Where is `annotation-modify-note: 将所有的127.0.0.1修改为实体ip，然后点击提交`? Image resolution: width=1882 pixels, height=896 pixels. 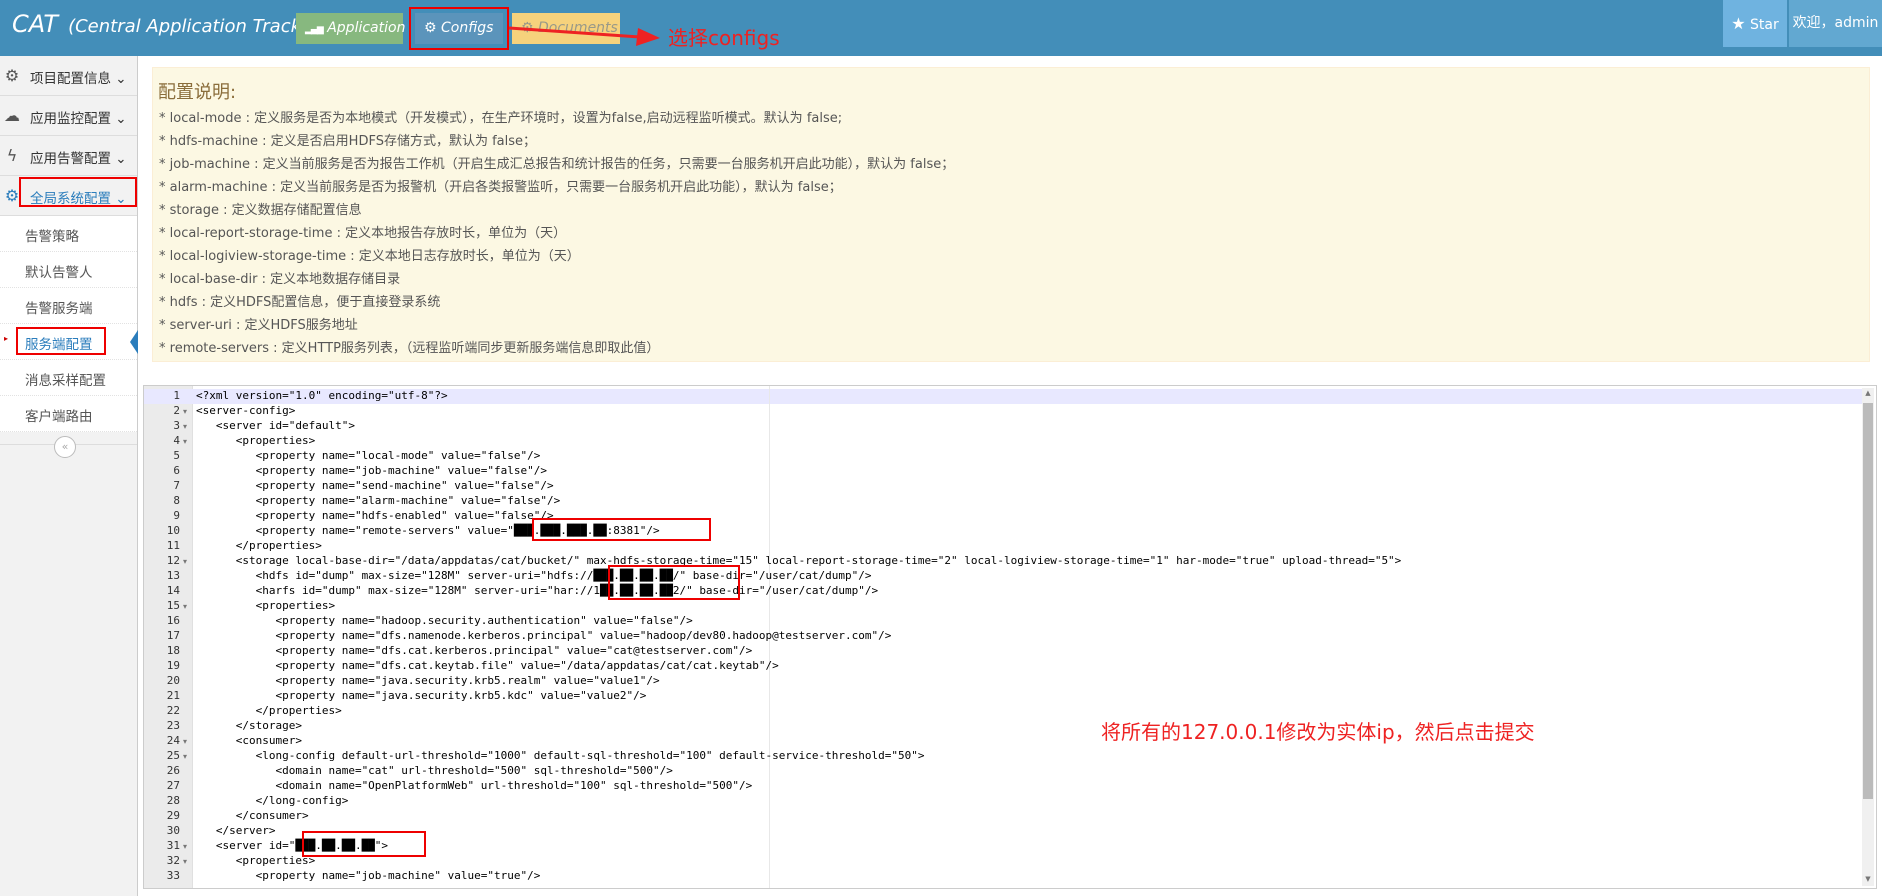
annotation-modify-note: 将所有的127.0.0.1修改为实体ip，然后点击提交 is located at coordinates (1318, 732).